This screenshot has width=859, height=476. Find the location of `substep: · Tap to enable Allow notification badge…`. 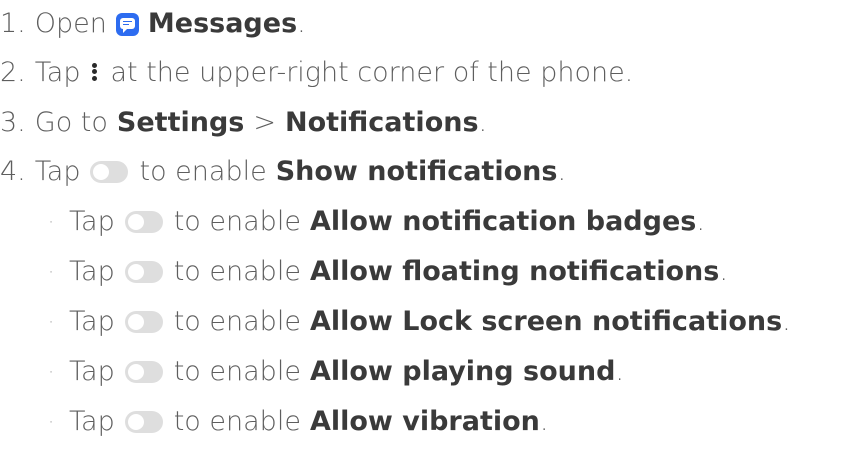

substep: · Tap to enable Allow notification badge… is located at coordinates (373, 222).